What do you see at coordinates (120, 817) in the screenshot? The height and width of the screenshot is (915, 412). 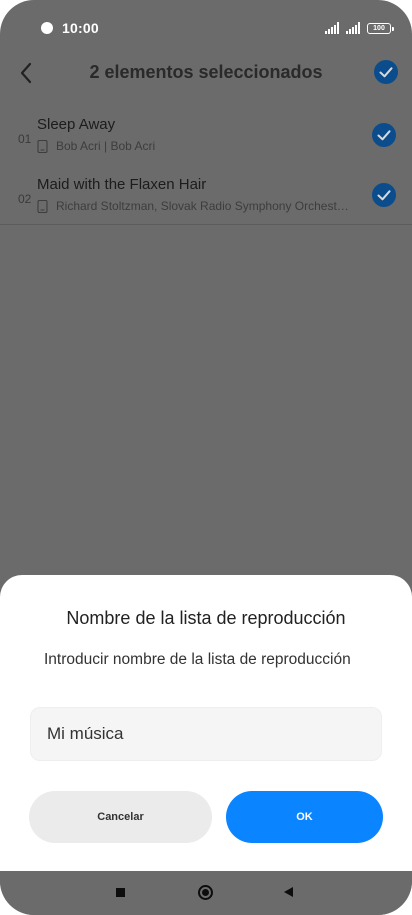 I see `cancel-button: Cancelar` at bounding box center [120, 817].